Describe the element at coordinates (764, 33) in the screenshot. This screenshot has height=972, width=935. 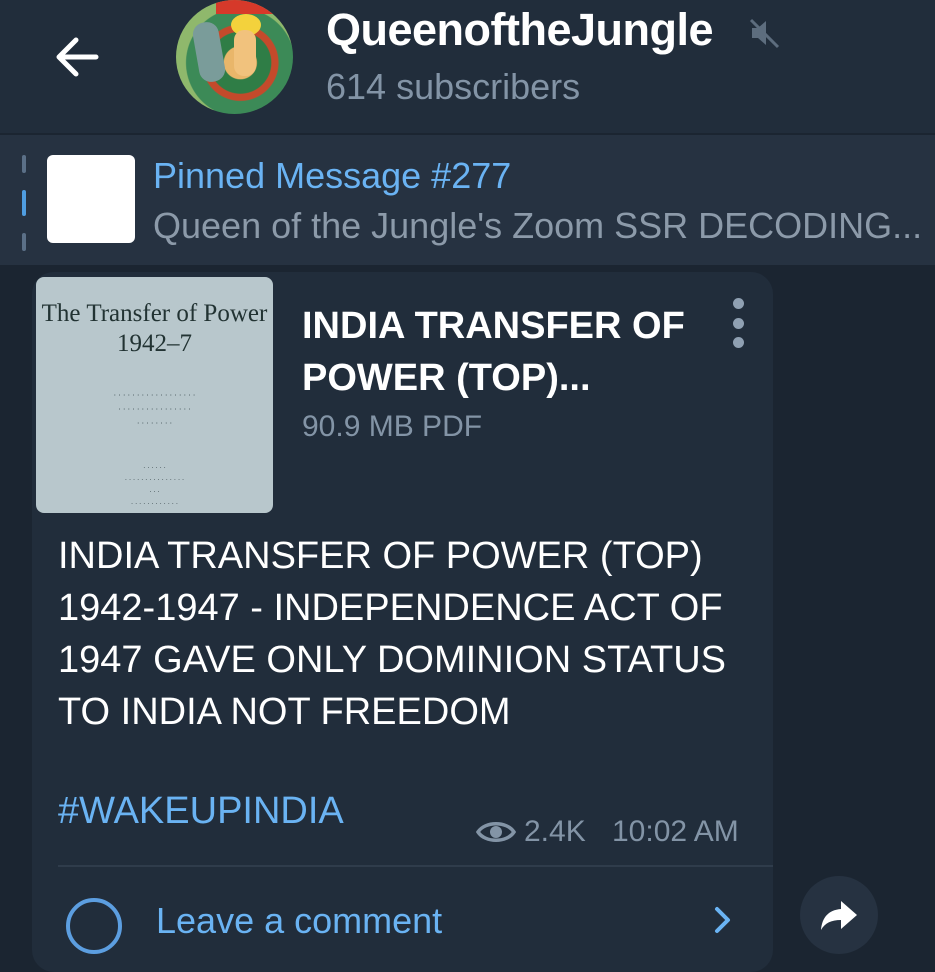
I see `speaker-muted-icon` at that location.